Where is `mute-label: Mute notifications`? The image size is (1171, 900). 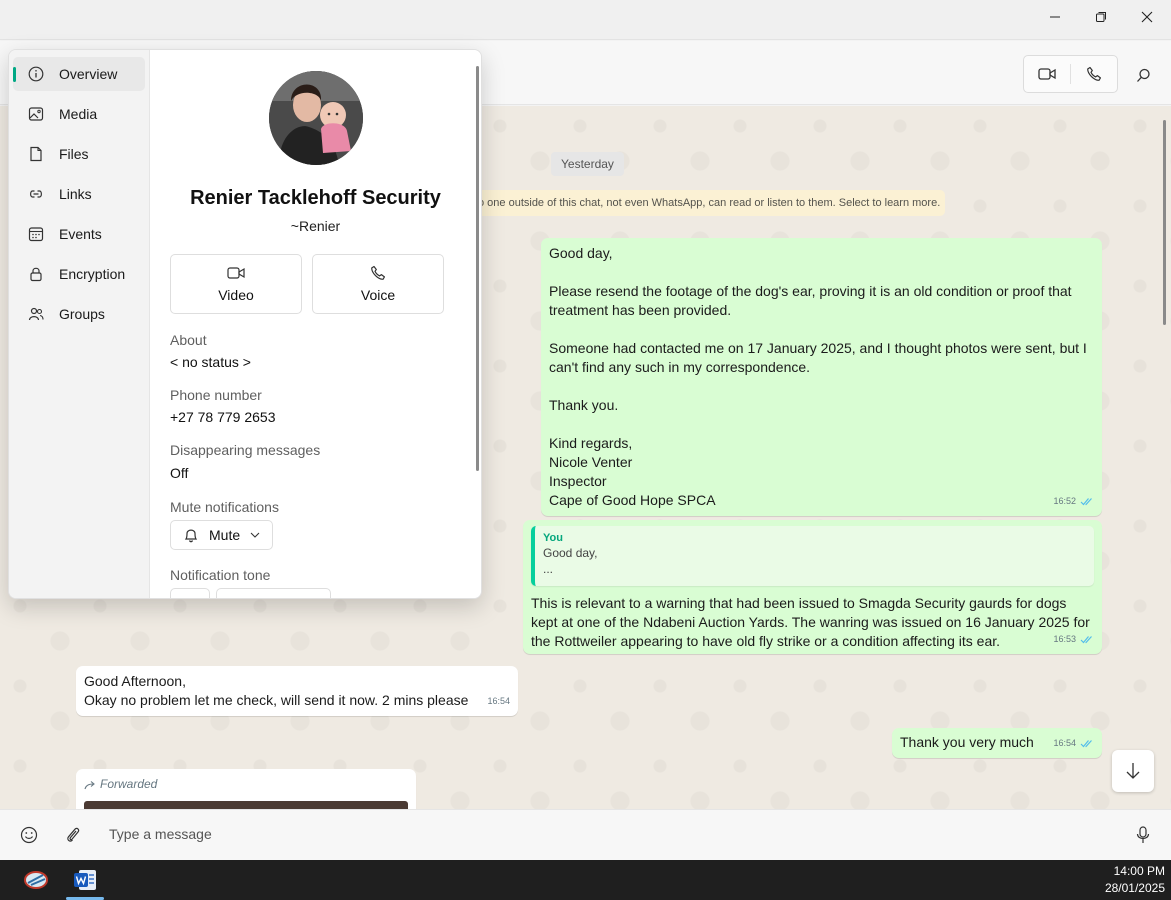 mute-label: Mute notifications is located at coordinates (224, 507).